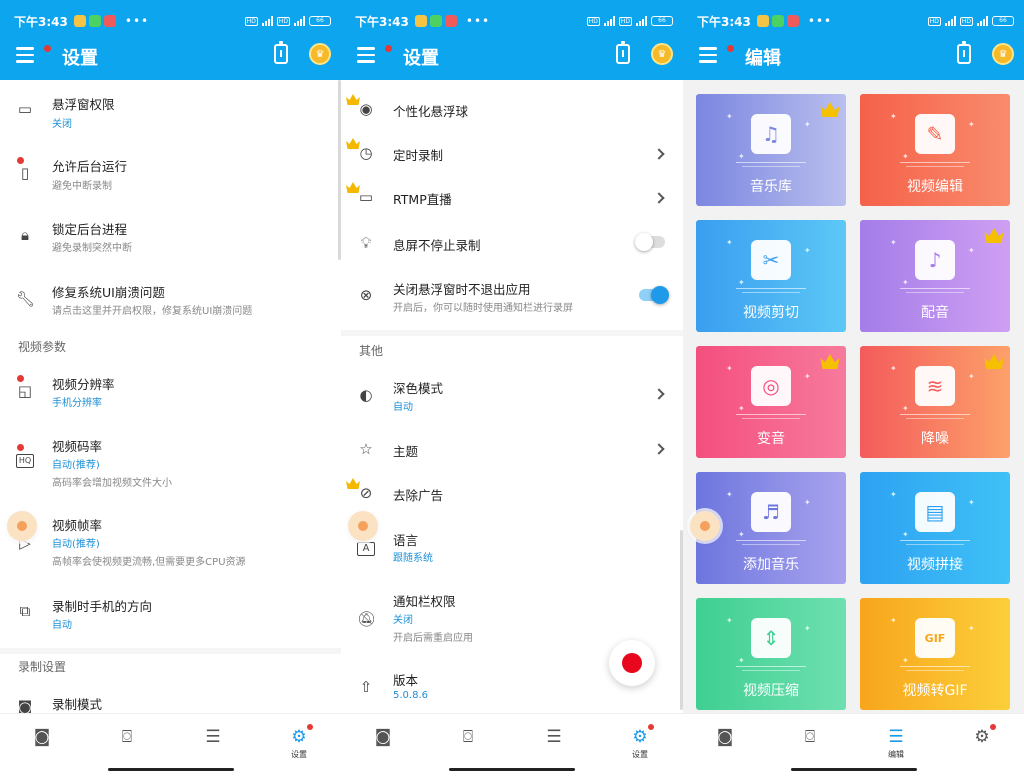 The width and height of the screenshot is (1024, 777). I want to click on toolbar: 设置 ♛, so click(512, 56).